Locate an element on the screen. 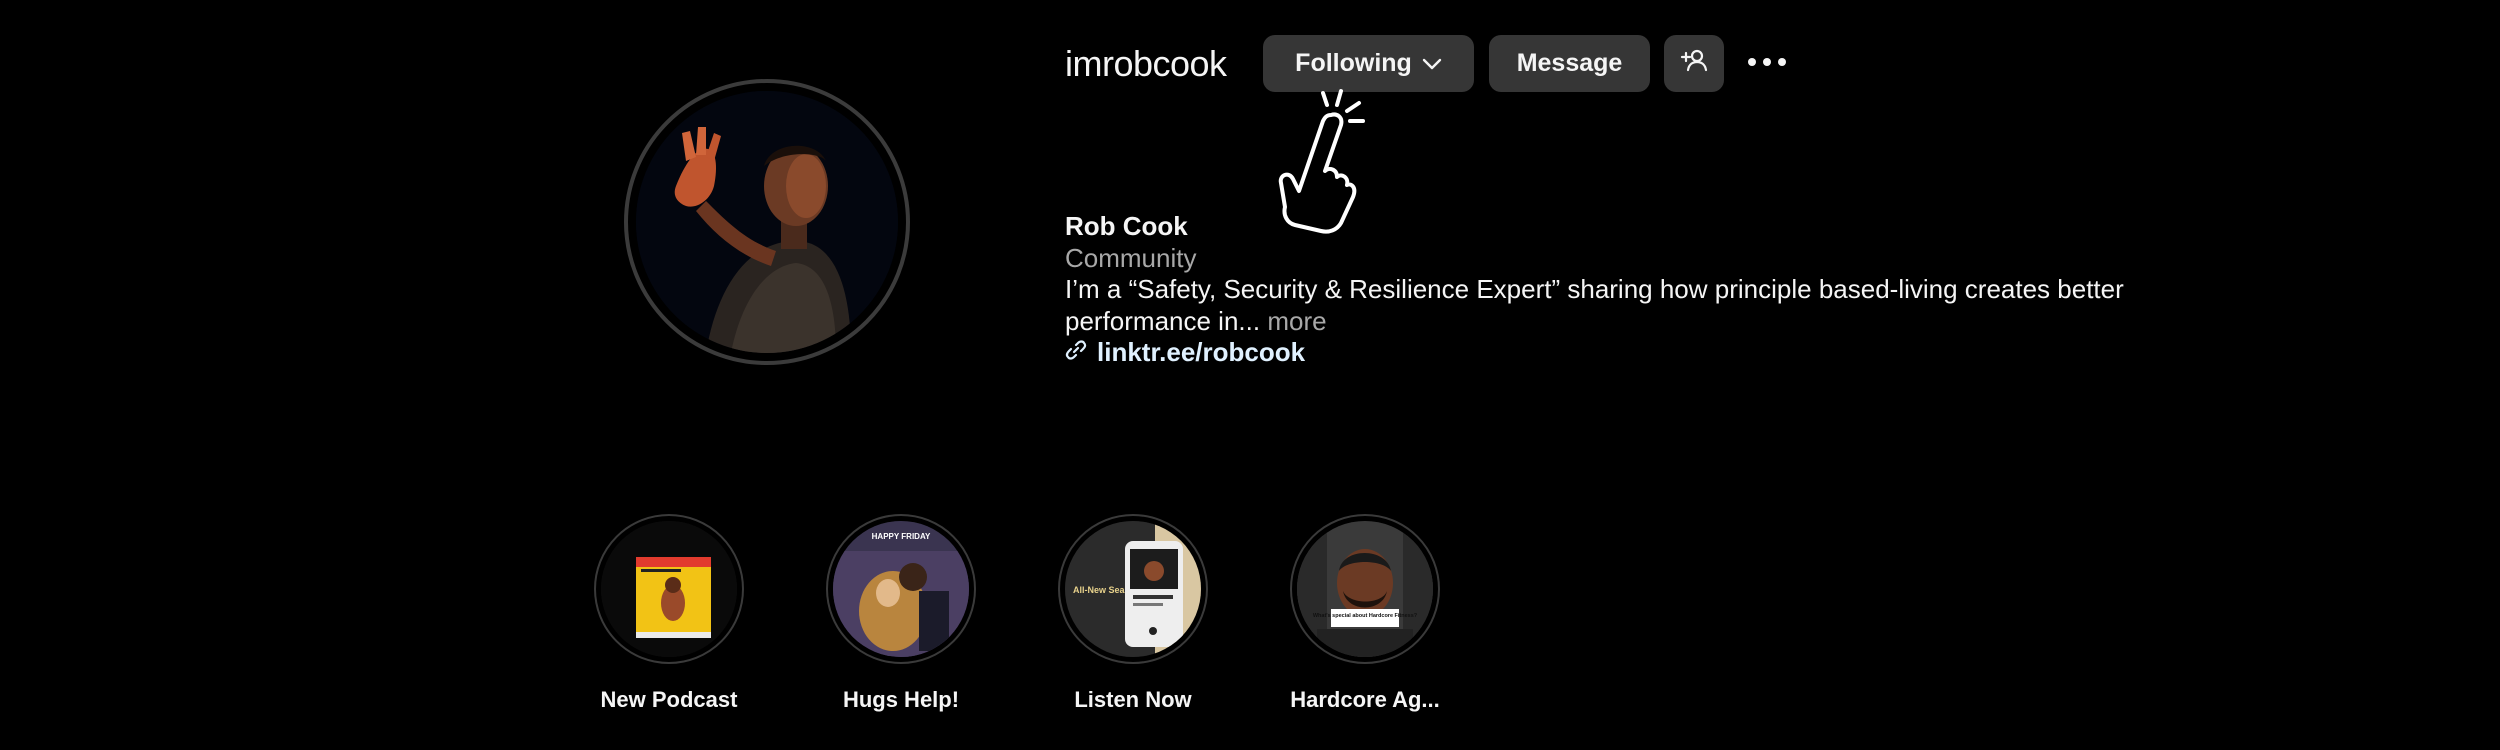 The width and height of the screenshot is (2500, 750). message-button: Message is located at coordinates (1569, 63).